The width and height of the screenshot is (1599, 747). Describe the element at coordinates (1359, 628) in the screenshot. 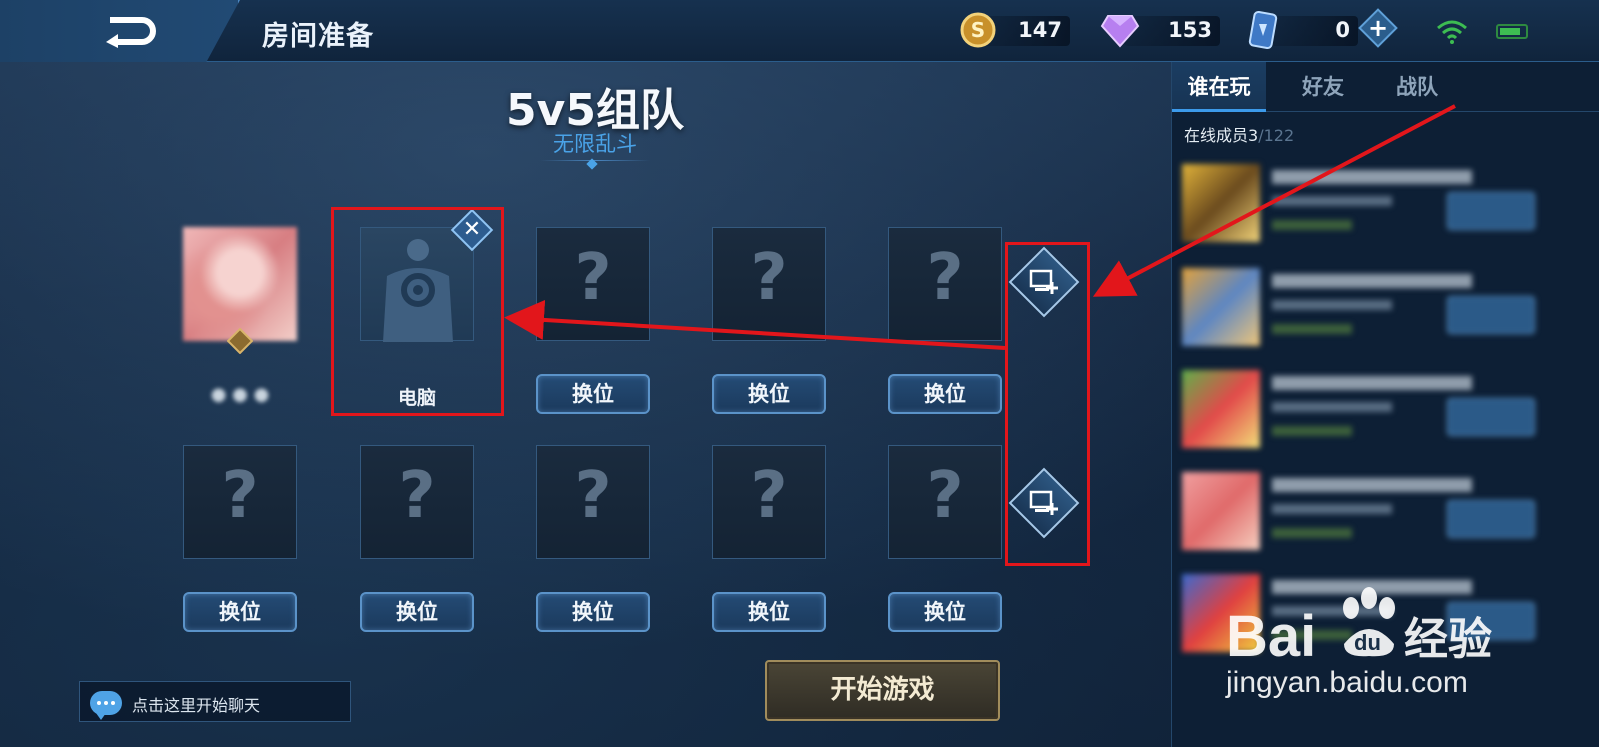

I see `baidu-logo-icon: Bai du 经验` at that location.